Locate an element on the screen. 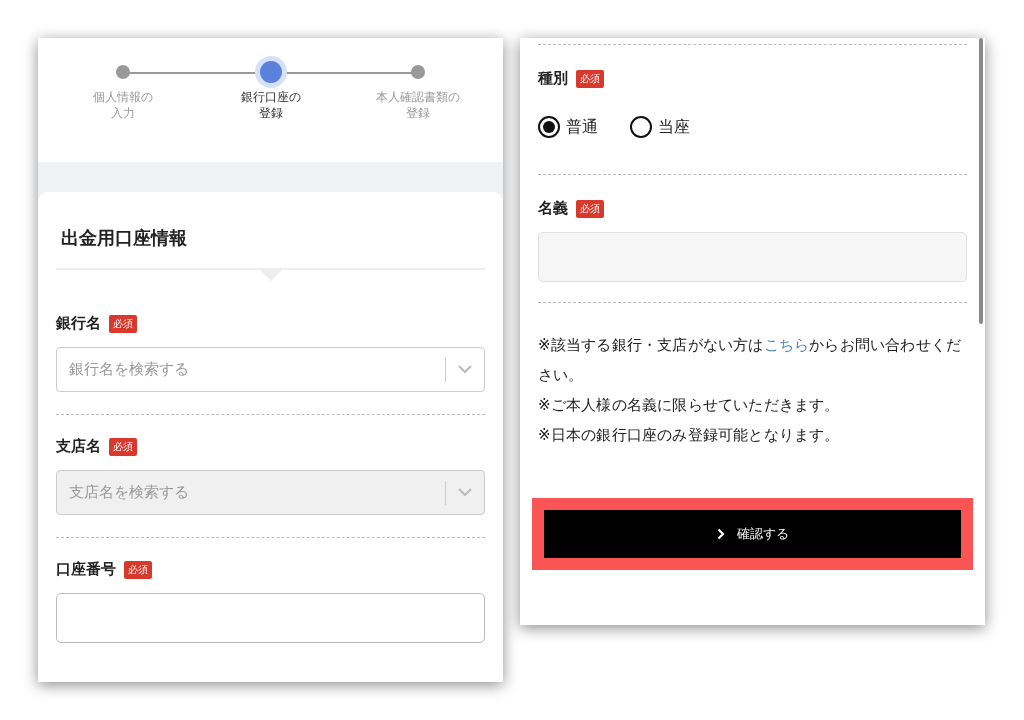 This screenshot has width=1024, height=720. radio-option: 普通 is located at coordinates (568, 127).